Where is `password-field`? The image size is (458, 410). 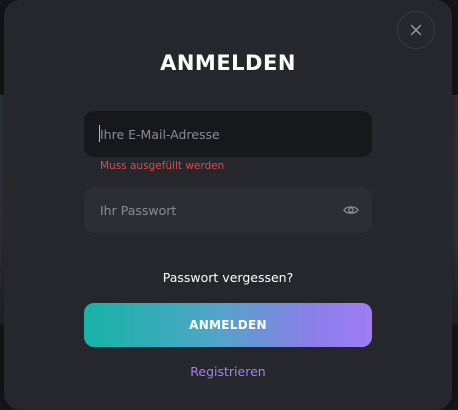 password-field is located at coordinates (228, 210).